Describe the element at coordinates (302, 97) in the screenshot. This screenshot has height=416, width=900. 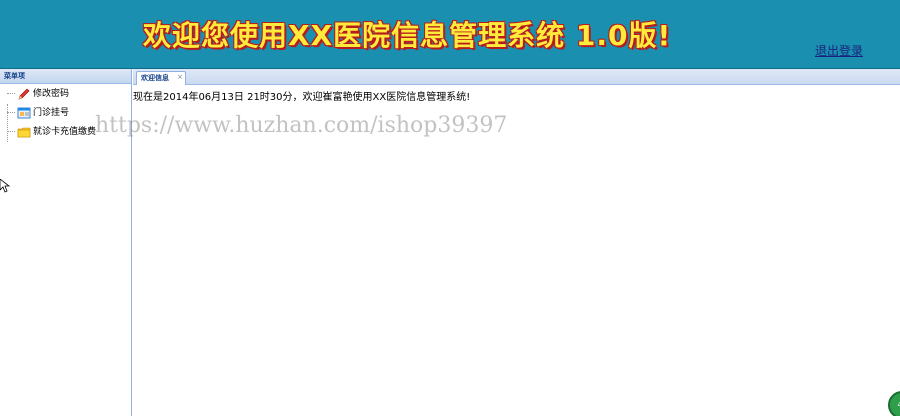
I see `welcome-message: 现在是2014年06月13日 21时30分，欢迎崔富艳使用XX医院信息管理系统!` at that location.